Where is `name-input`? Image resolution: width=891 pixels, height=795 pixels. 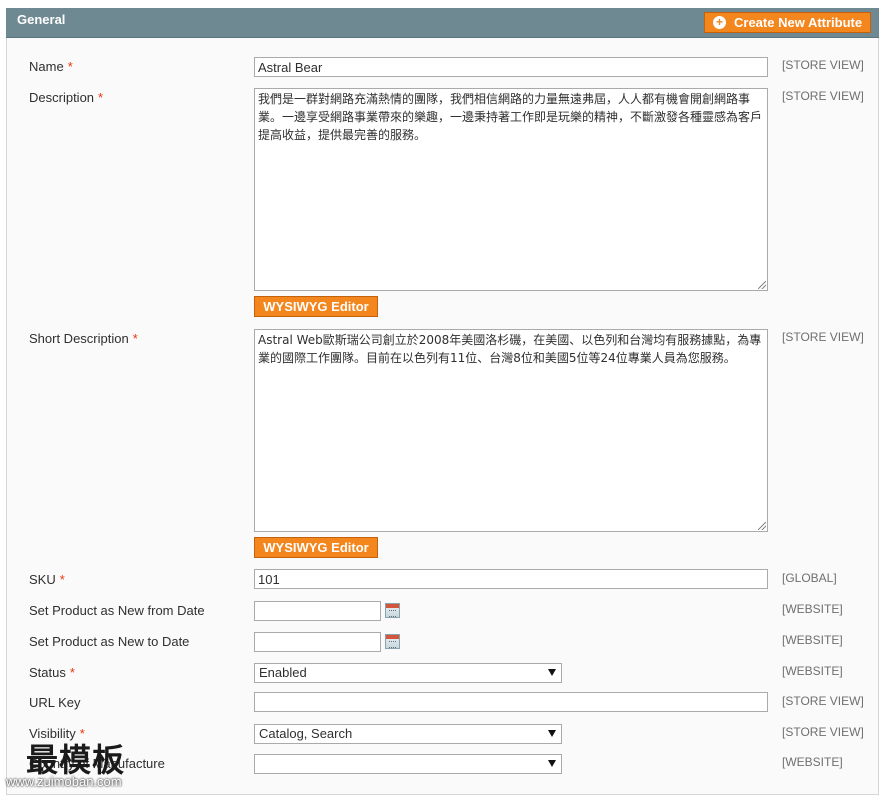 name-input is located at coordinates (511, 67).